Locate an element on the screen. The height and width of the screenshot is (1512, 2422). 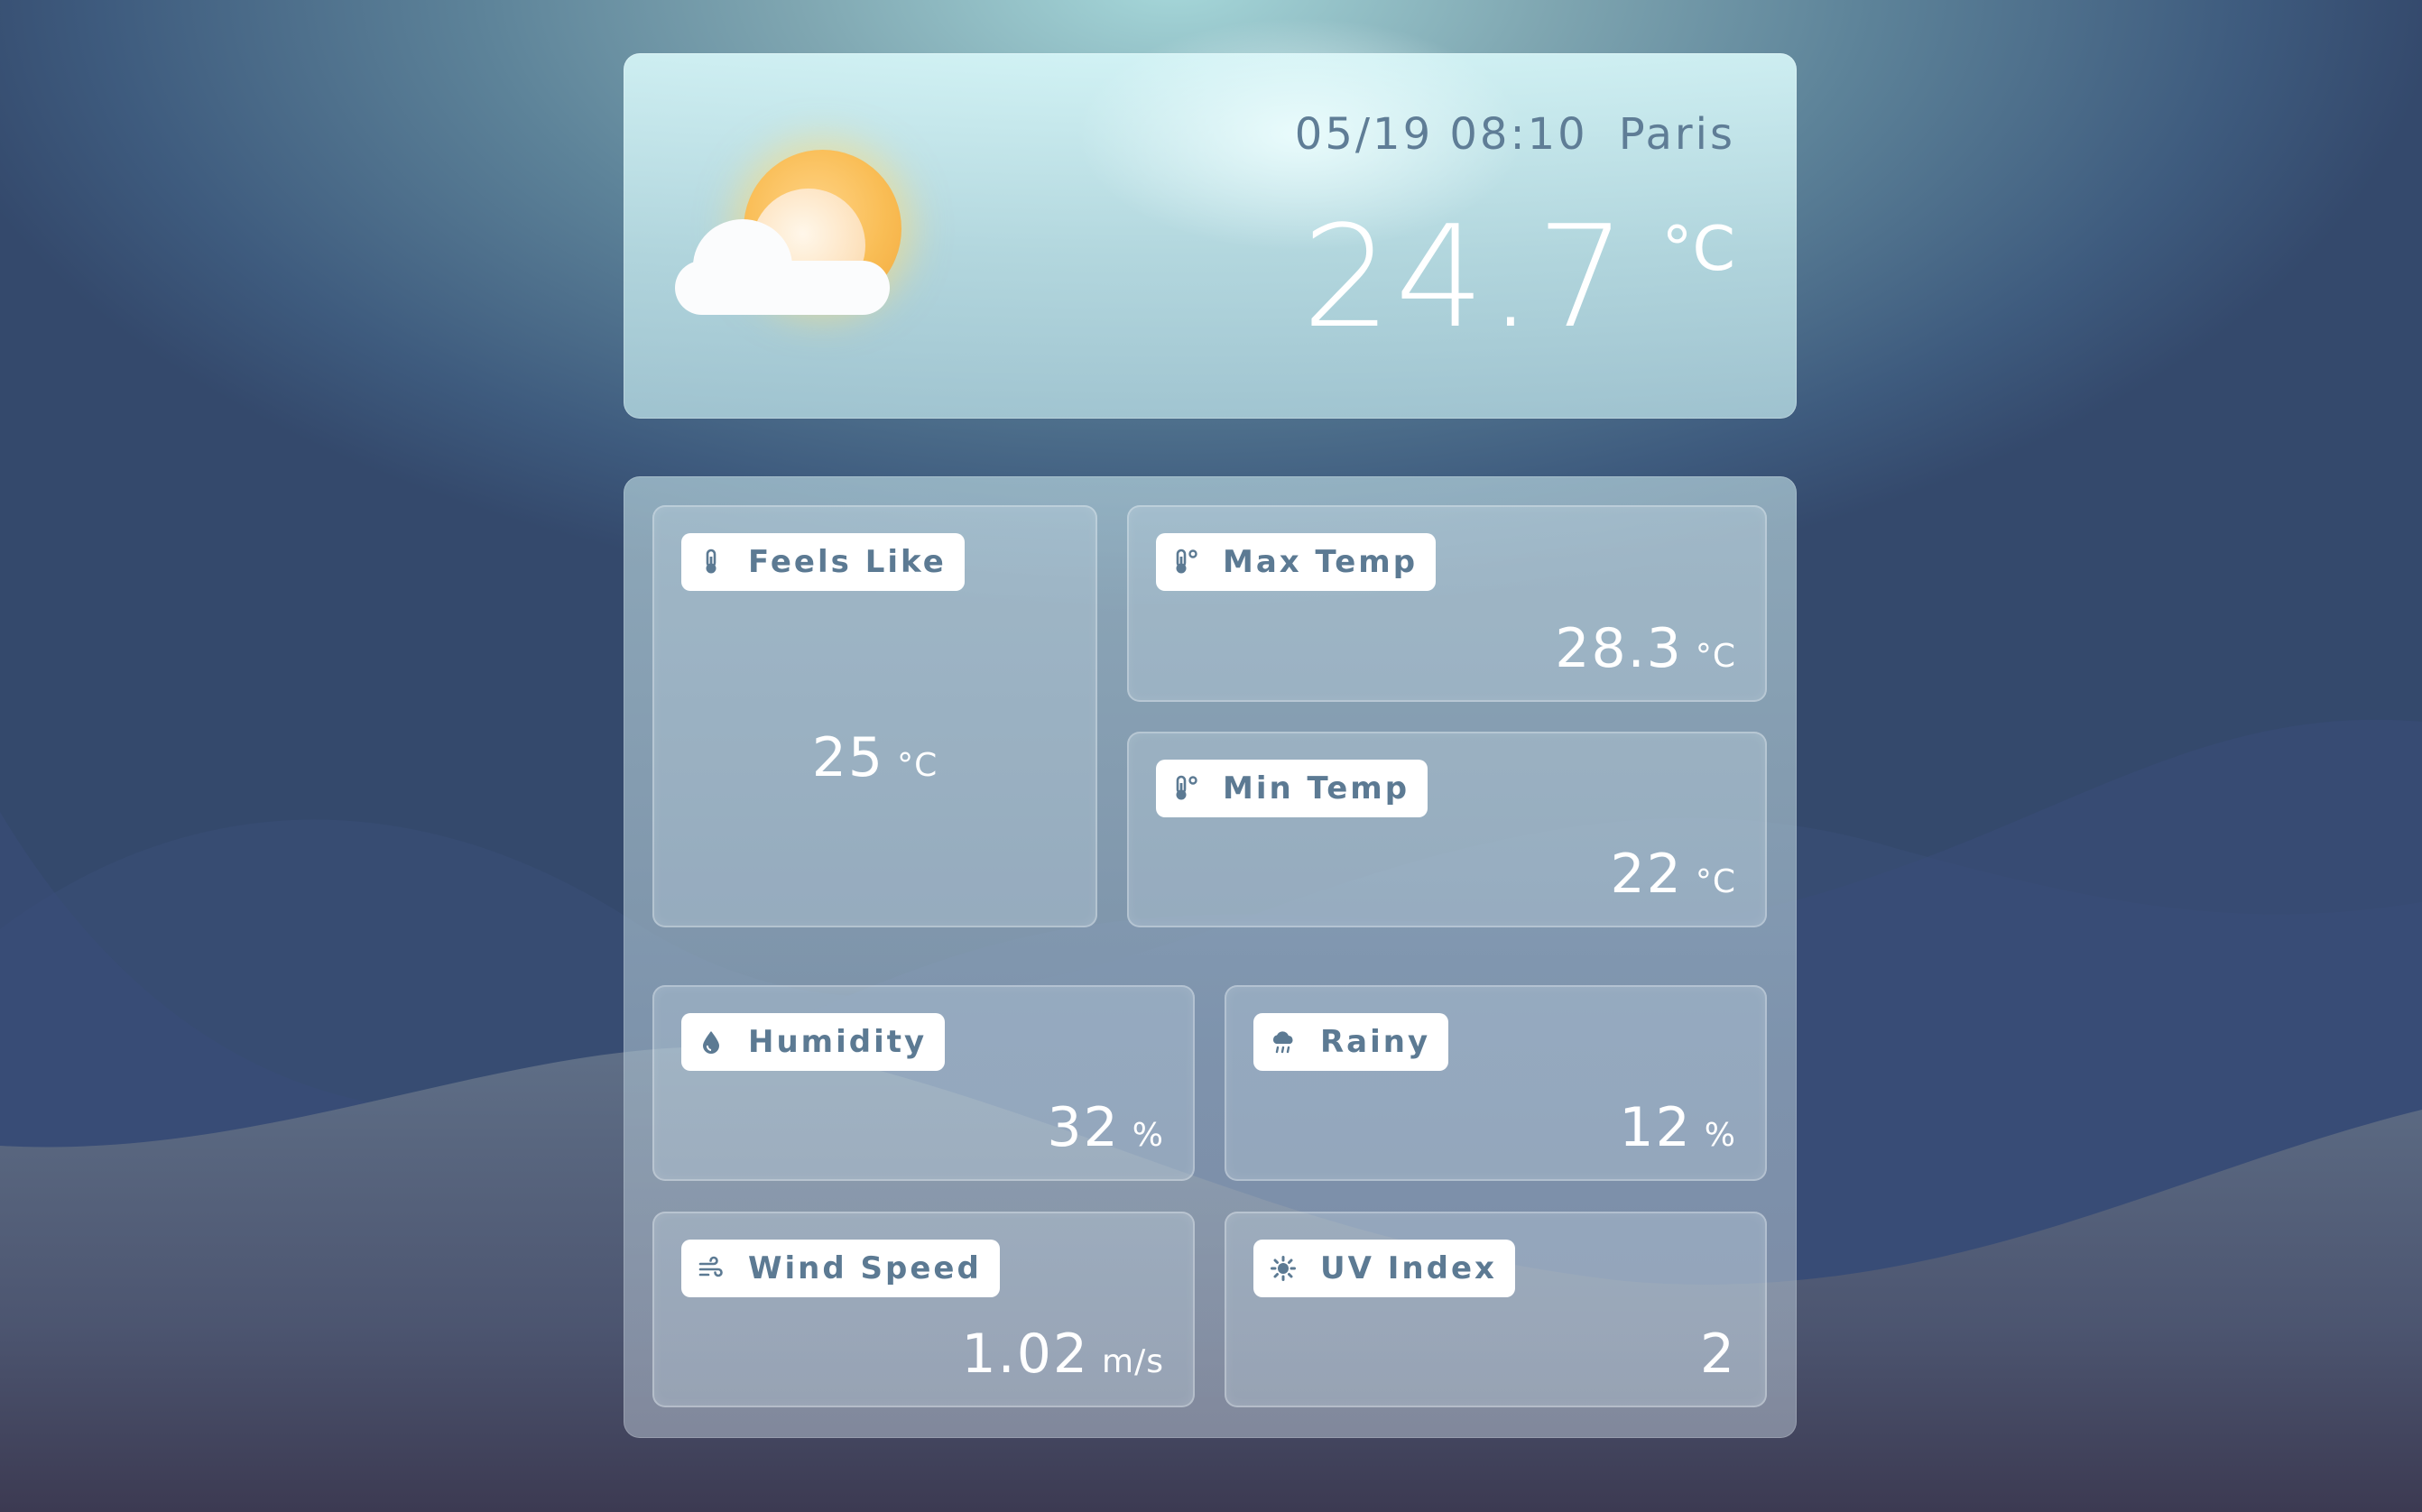
droplet-icon is located at coordinates (711, 1042).